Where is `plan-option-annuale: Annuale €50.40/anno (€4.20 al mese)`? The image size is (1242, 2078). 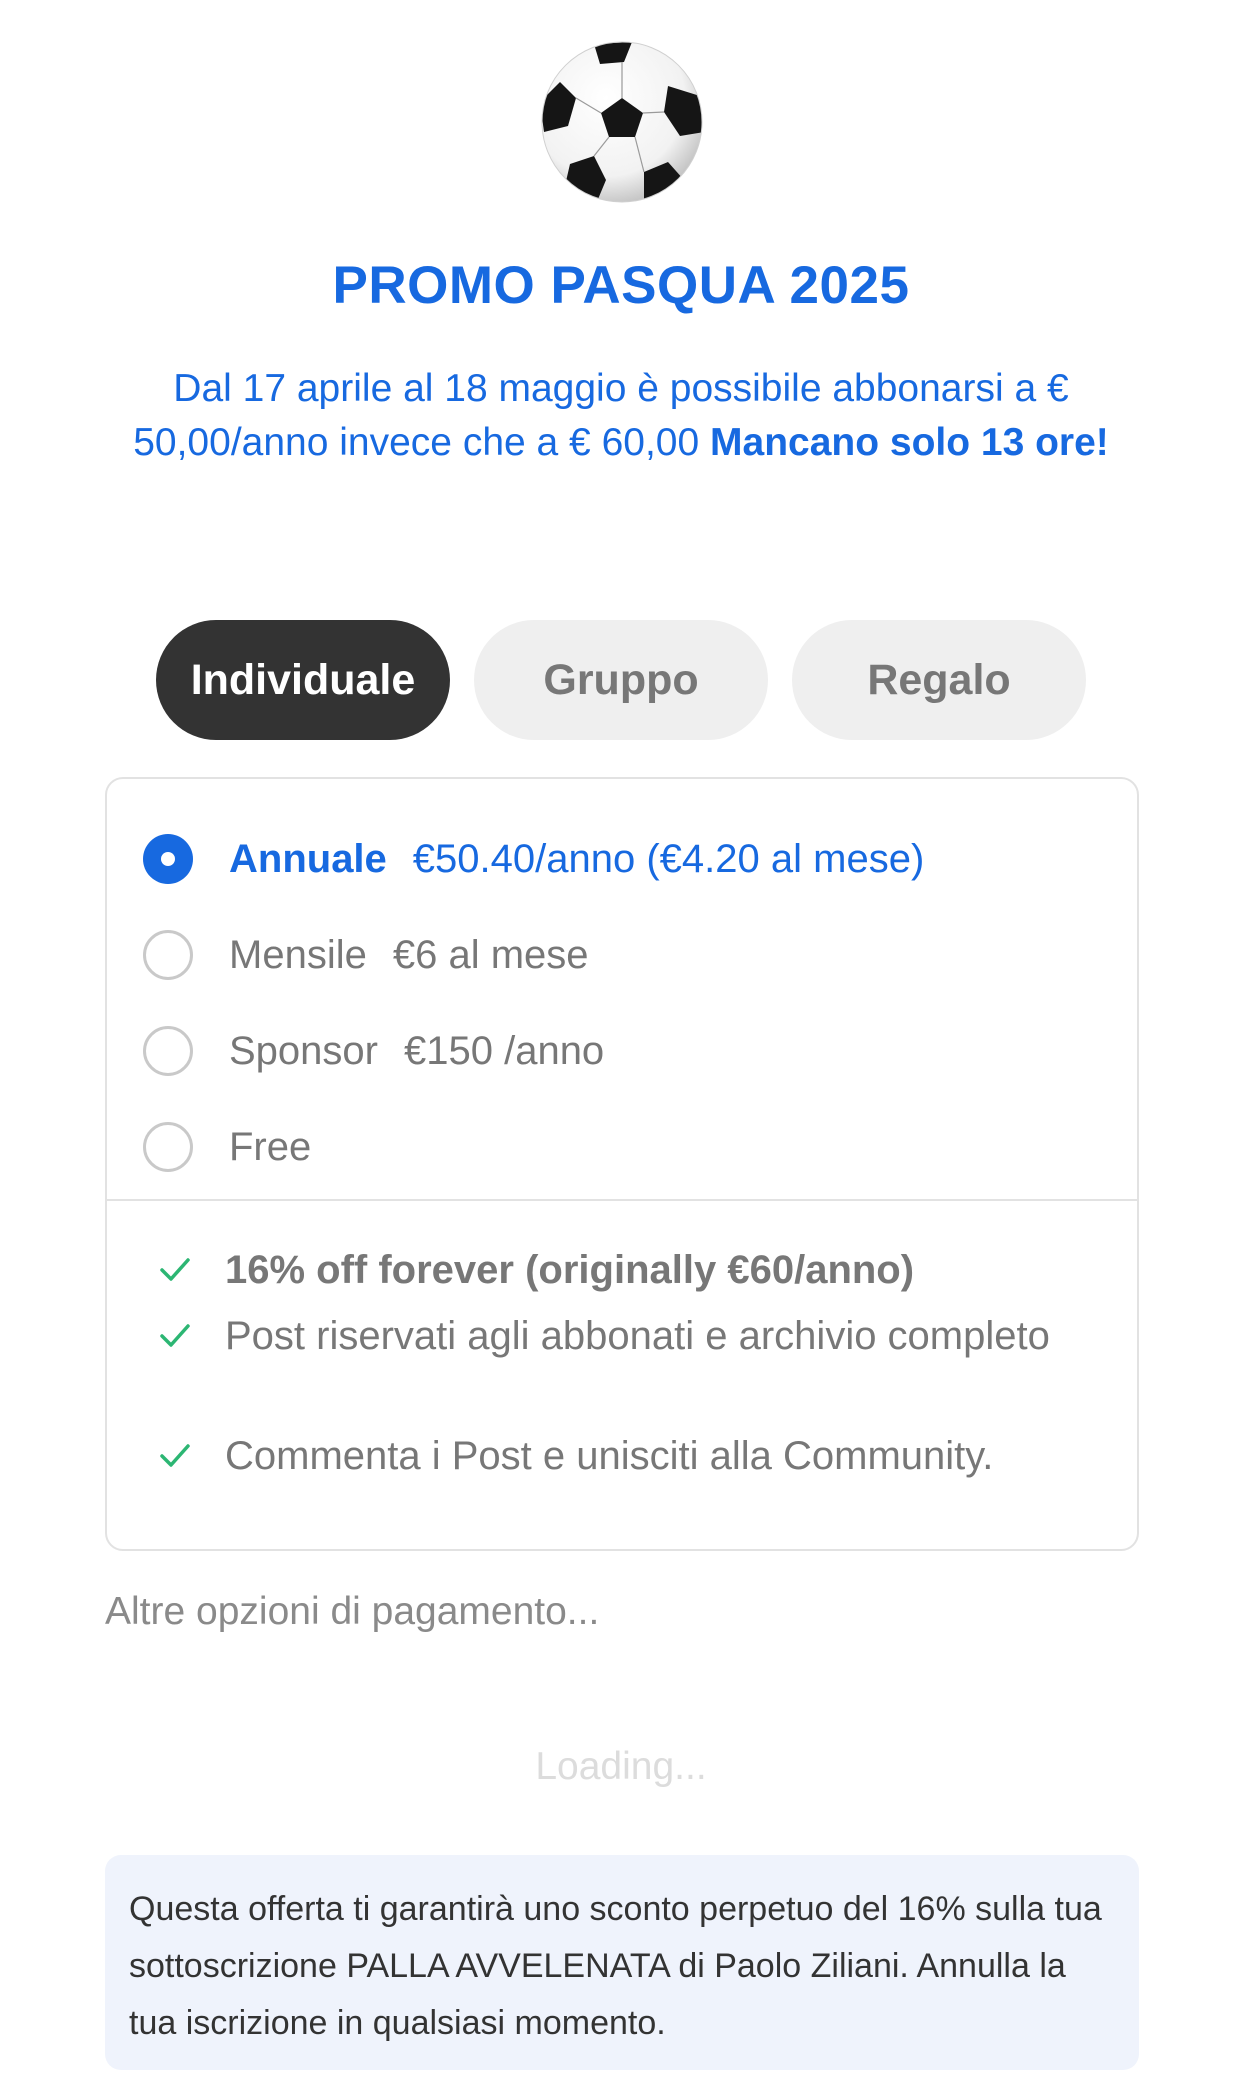 plan-option-annuale: Annuale €50.40/anno (€4.20 al mese) is located at coordinates (618, 859).